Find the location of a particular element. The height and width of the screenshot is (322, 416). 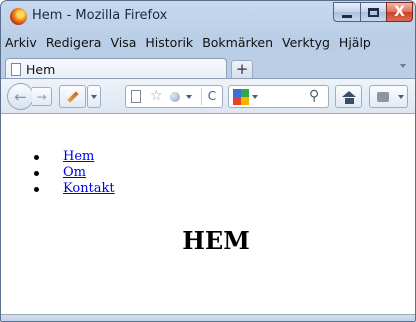

search-icon: ⚲ is located at coordinates (314, 96).